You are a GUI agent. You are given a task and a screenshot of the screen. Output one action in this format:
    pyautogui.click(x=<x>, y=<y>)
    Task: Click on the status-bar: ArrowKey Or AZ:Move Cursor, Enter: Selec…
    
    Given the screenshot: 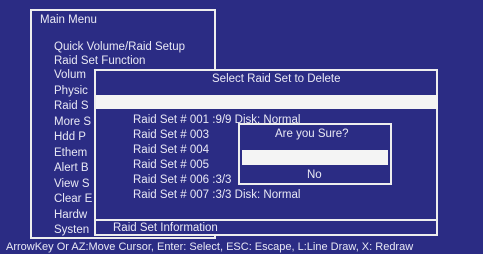 What is the action you would take?
    pyautogui.click(x=241, y=247)
    